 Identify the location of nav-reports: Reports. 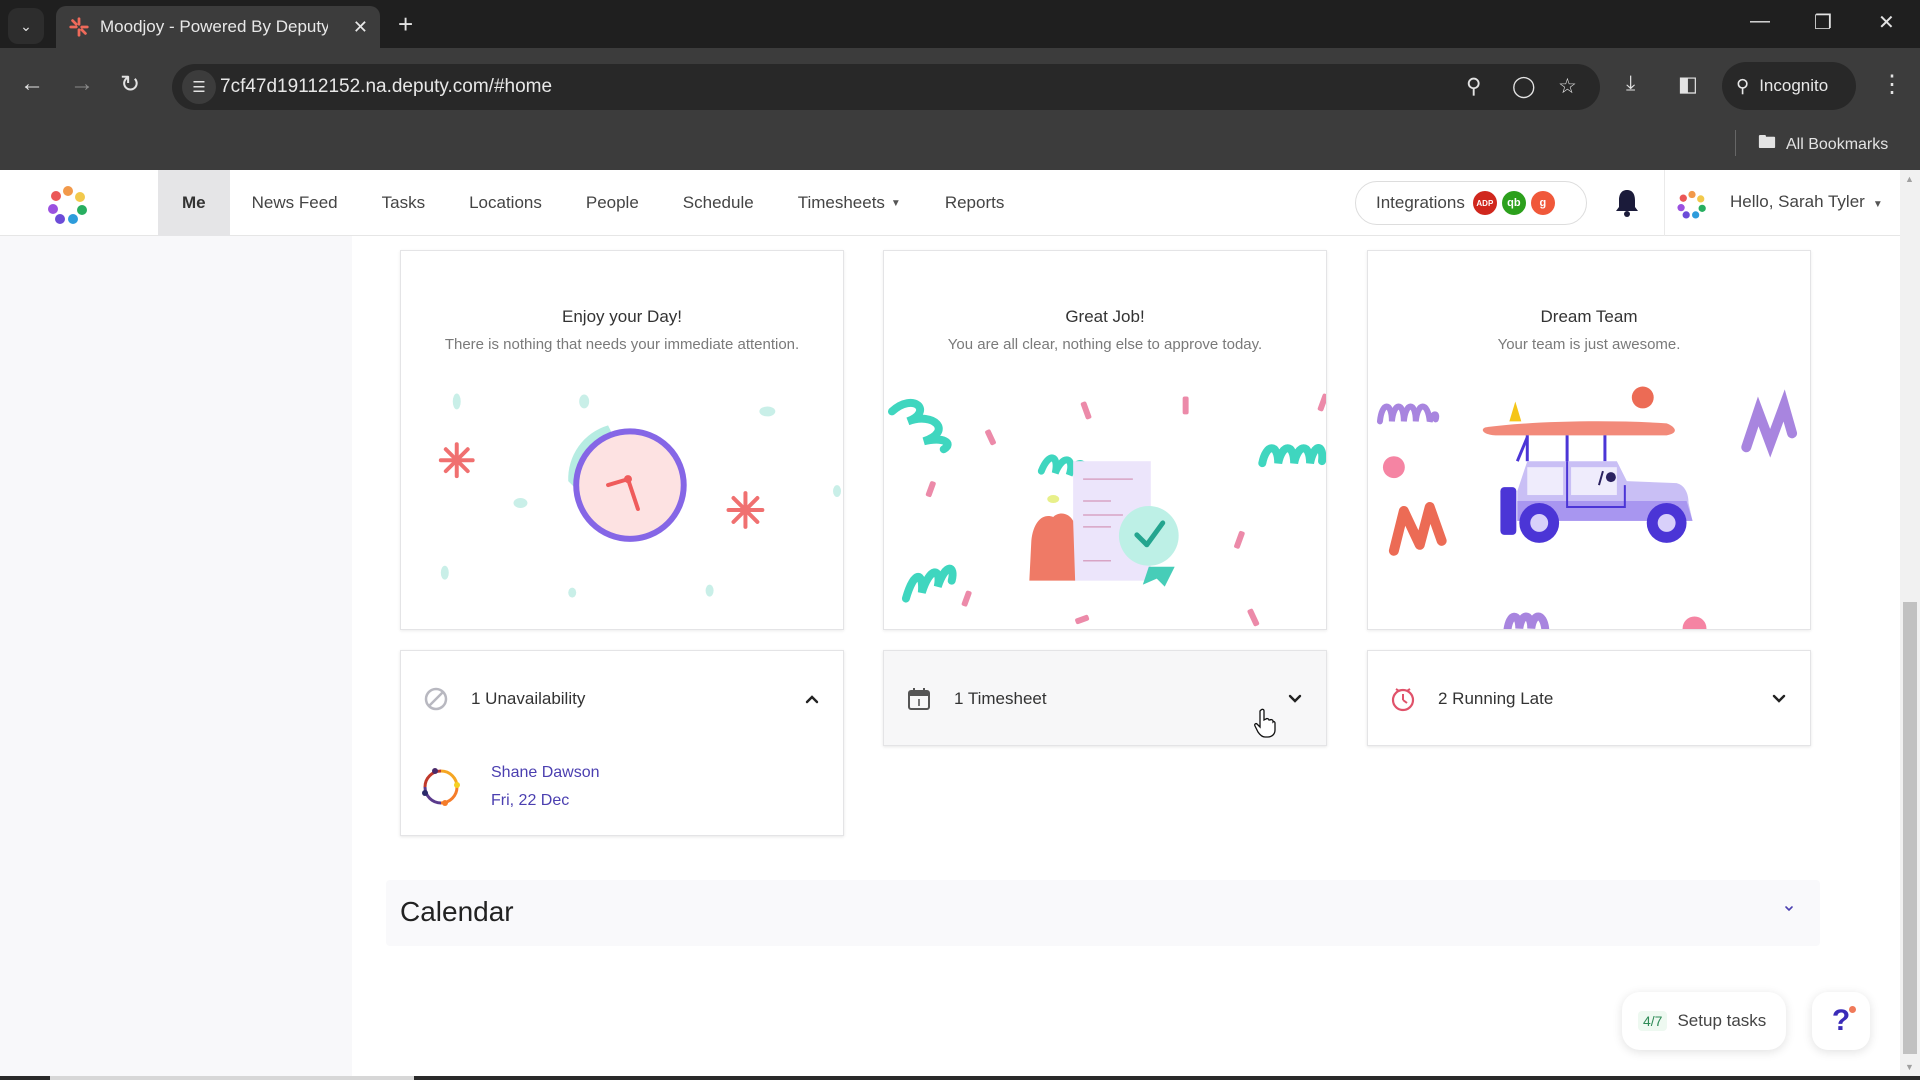
(975, 203).